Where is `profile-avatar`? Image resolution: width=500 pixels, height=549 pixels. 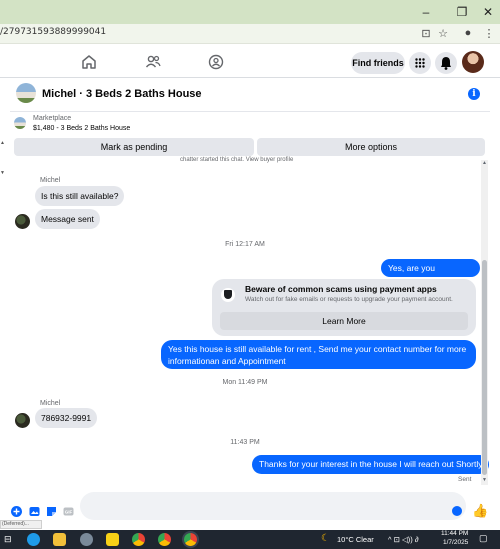 profile-avatar is located at coordinates (473, 62).